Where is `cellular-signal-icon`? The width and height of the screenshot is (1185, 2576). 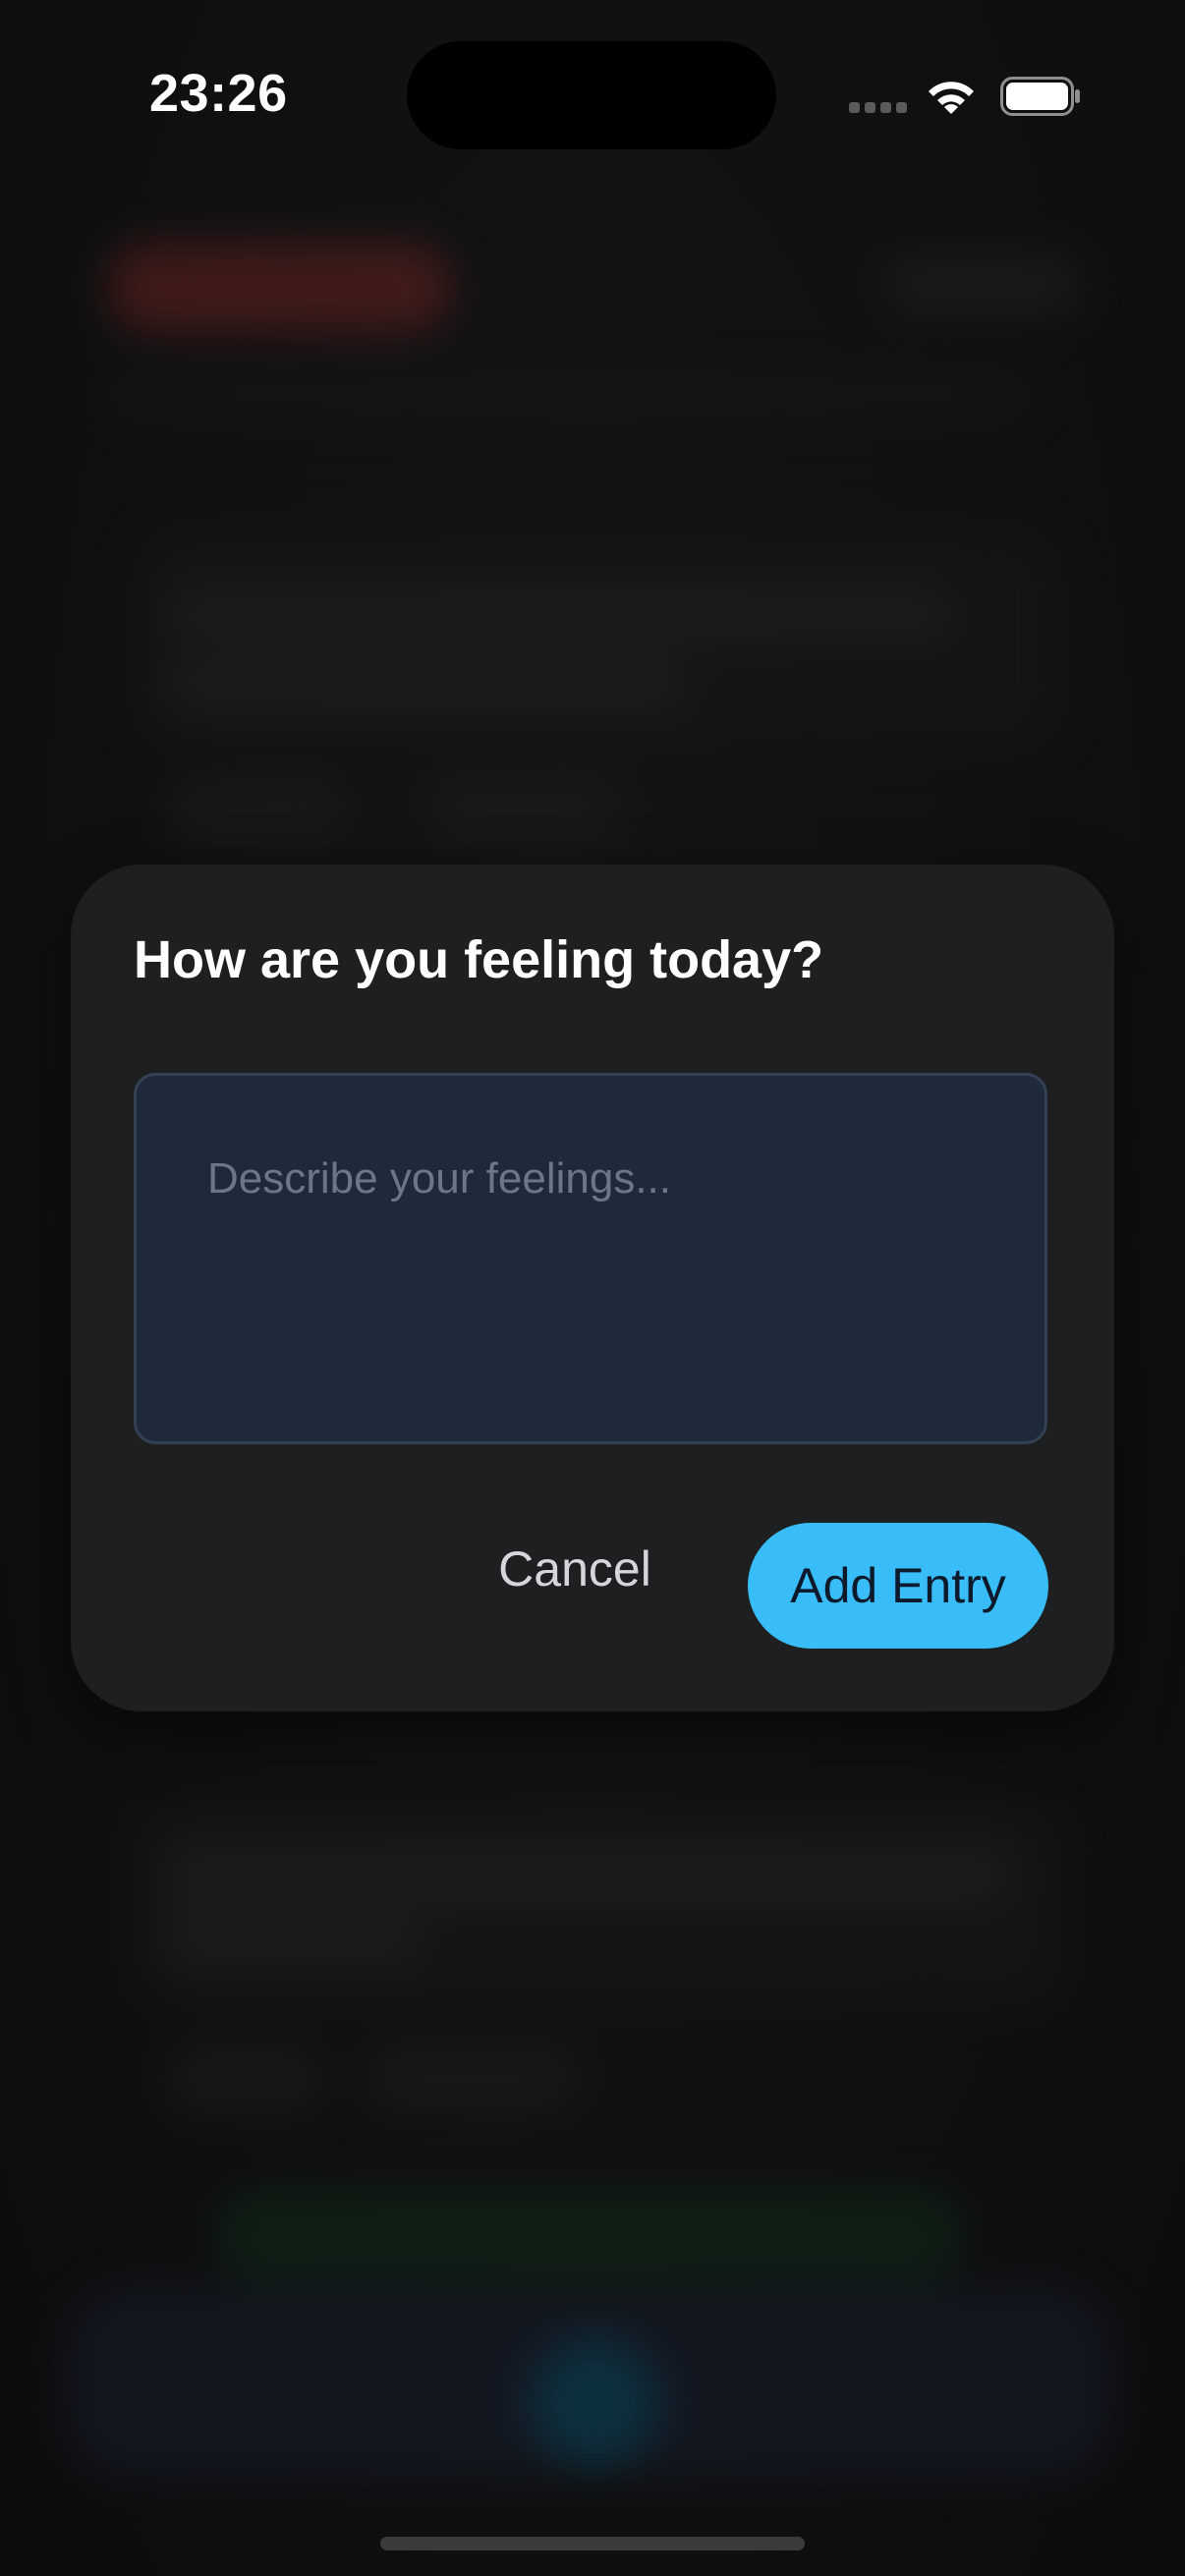
cellular-signal-icon is located at coordinates (879, 108).